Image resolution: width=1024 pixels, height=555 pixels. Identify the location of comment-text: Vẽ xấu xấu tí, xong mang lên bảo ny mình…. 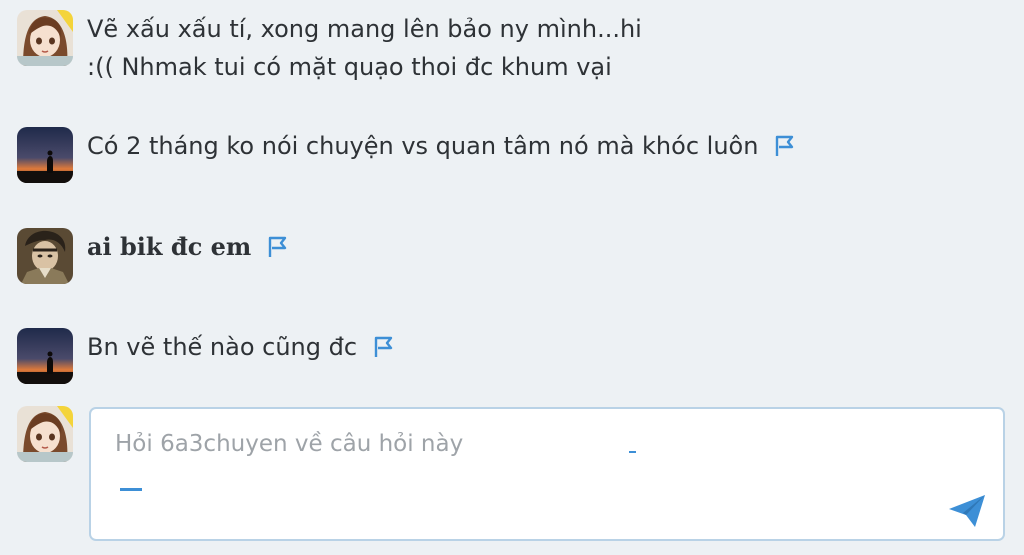
(364, 29).